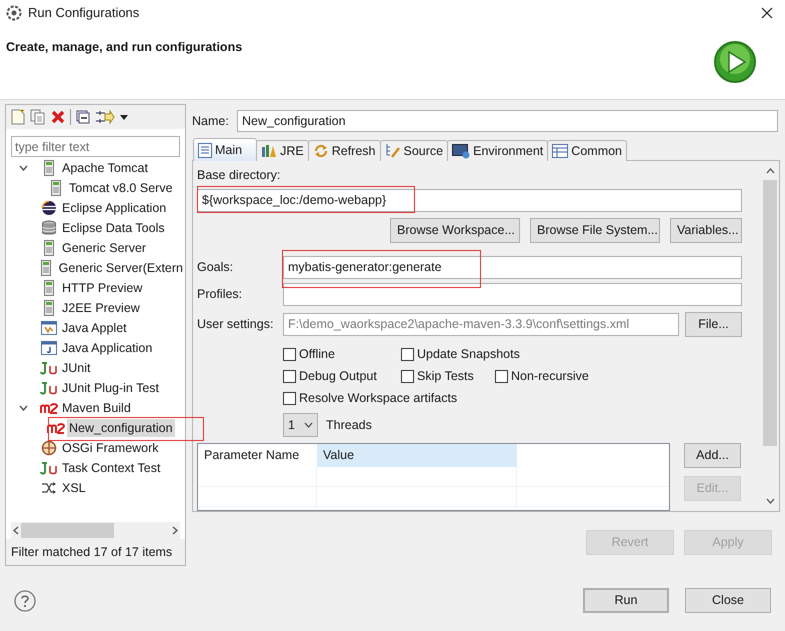 This screenshot has height=631, width=785. I want to click on tree-item: JUnit Plug-in Test, so click(111, 388).